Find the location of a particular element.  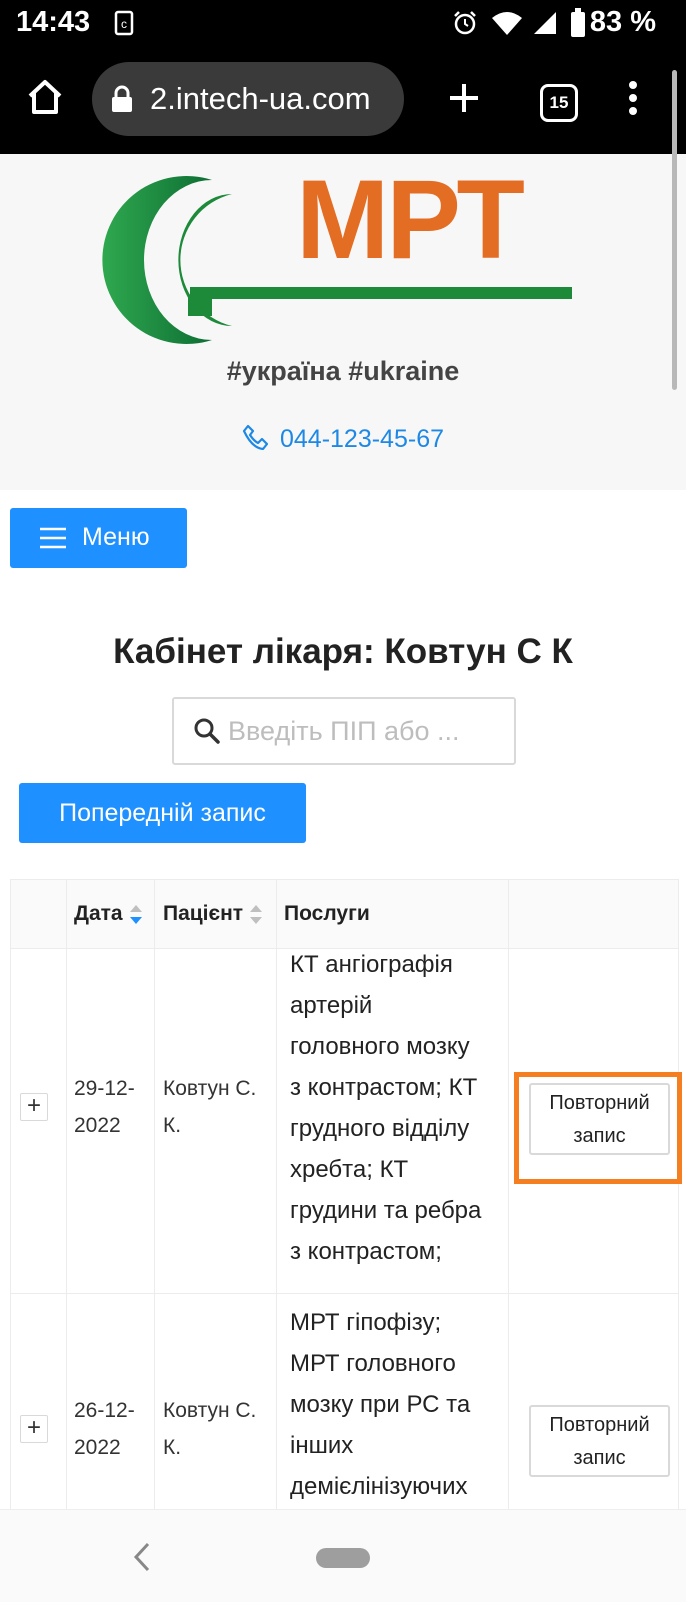

header-services: Послуги is located at coordinates (327, 913).